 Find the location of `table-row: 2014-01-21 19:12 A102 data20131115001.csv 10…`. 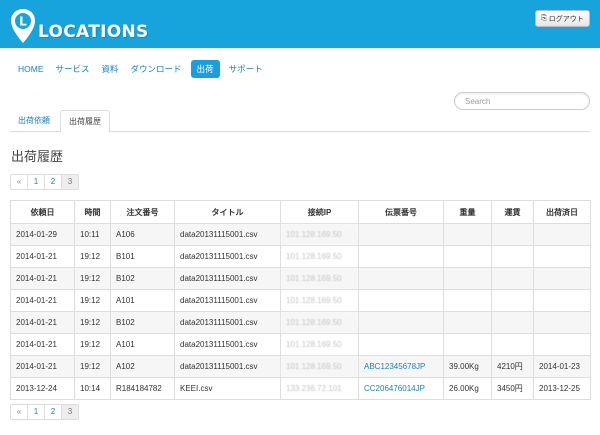

table-row: 2014-01-21 19:12 A102 data20131115001.csv 10… is located at coordinates (300, 366).